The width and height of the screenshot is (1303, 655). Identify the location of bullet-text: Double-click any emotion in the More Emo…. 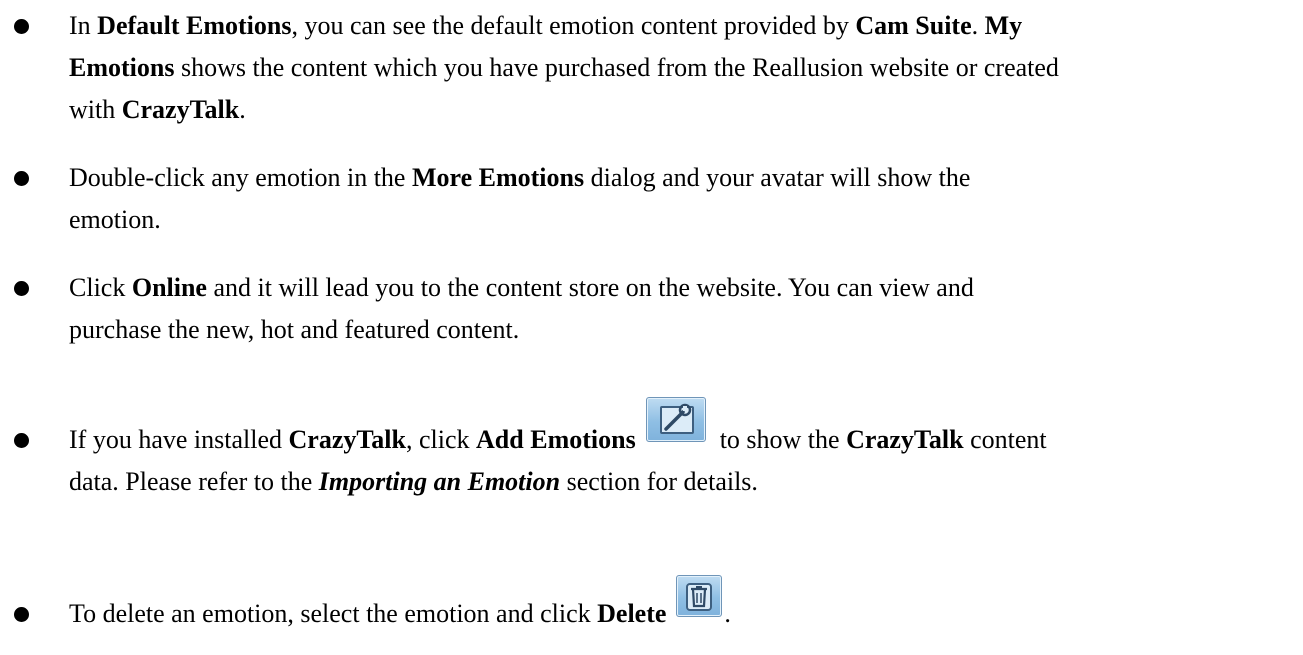
(520, 198).